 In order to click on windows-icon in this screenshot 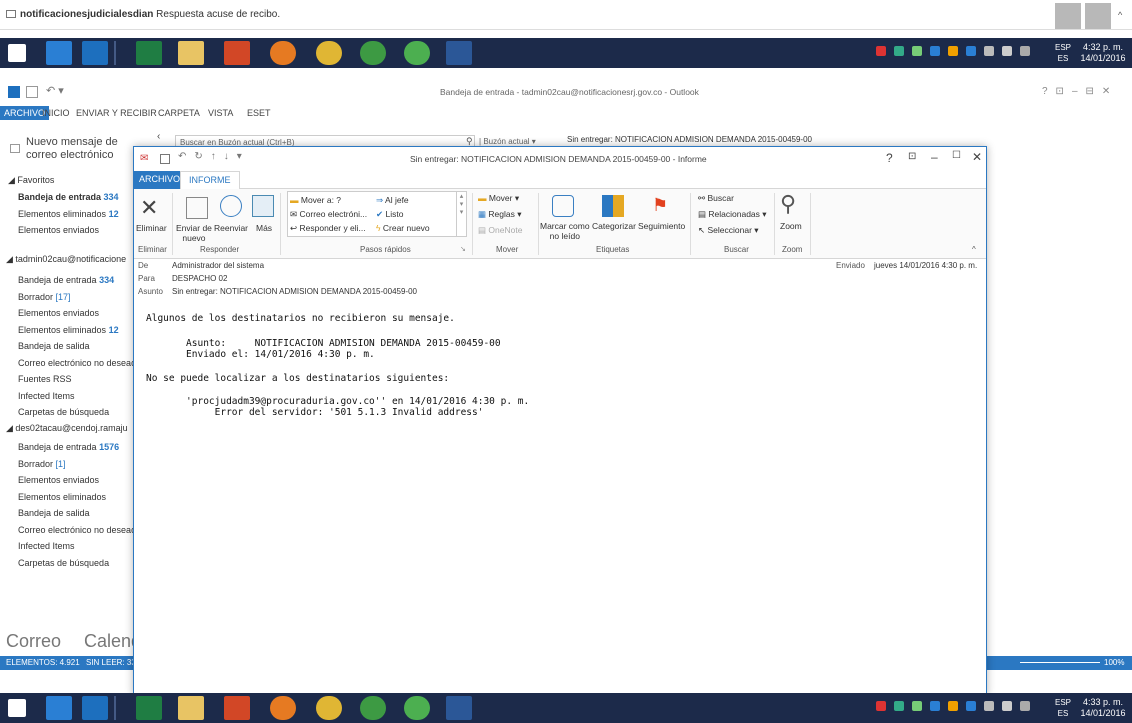, I will do `click(17, 708)`.